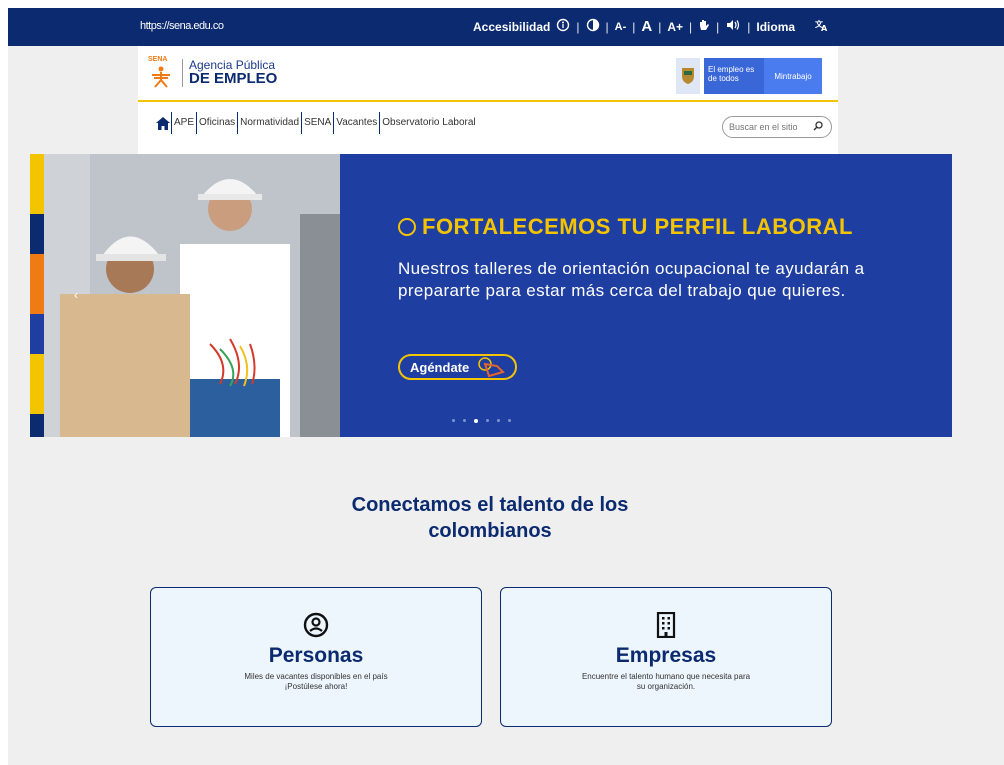 The height and width of the screenshot is (765, 1004). What do you see at coordinates (621, 27) in the screenshot?
I see `decrease-font-button: A-` at bounding box center [621, 27].